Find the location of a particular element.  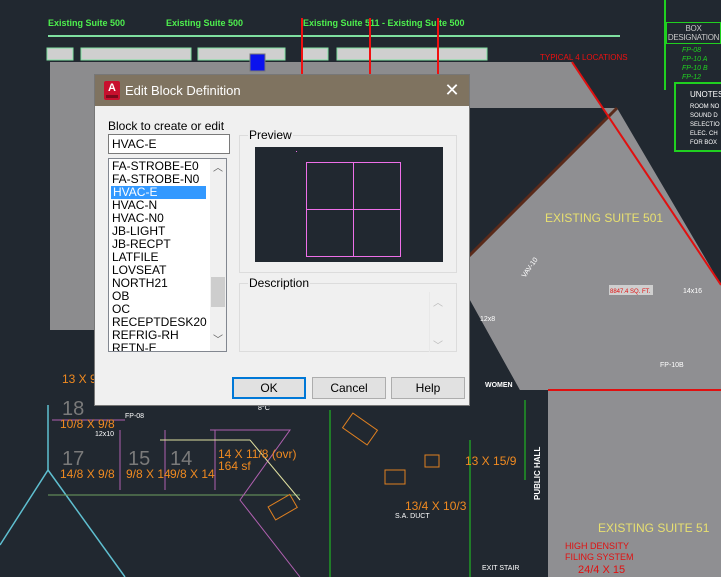

preview-label: Preview is located at coordinates (270, 135).